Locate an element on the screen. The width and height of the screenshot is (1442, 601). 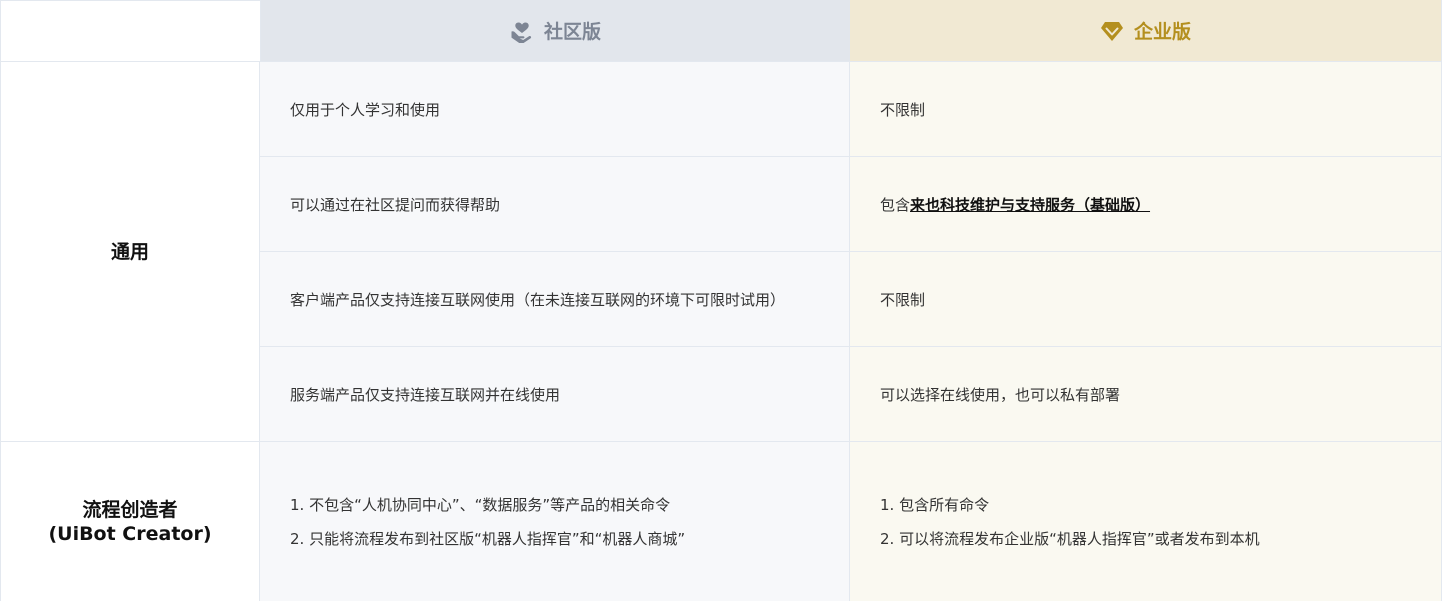
enterprise-usage-text: 不限制 is located at coordinates (903, 109).